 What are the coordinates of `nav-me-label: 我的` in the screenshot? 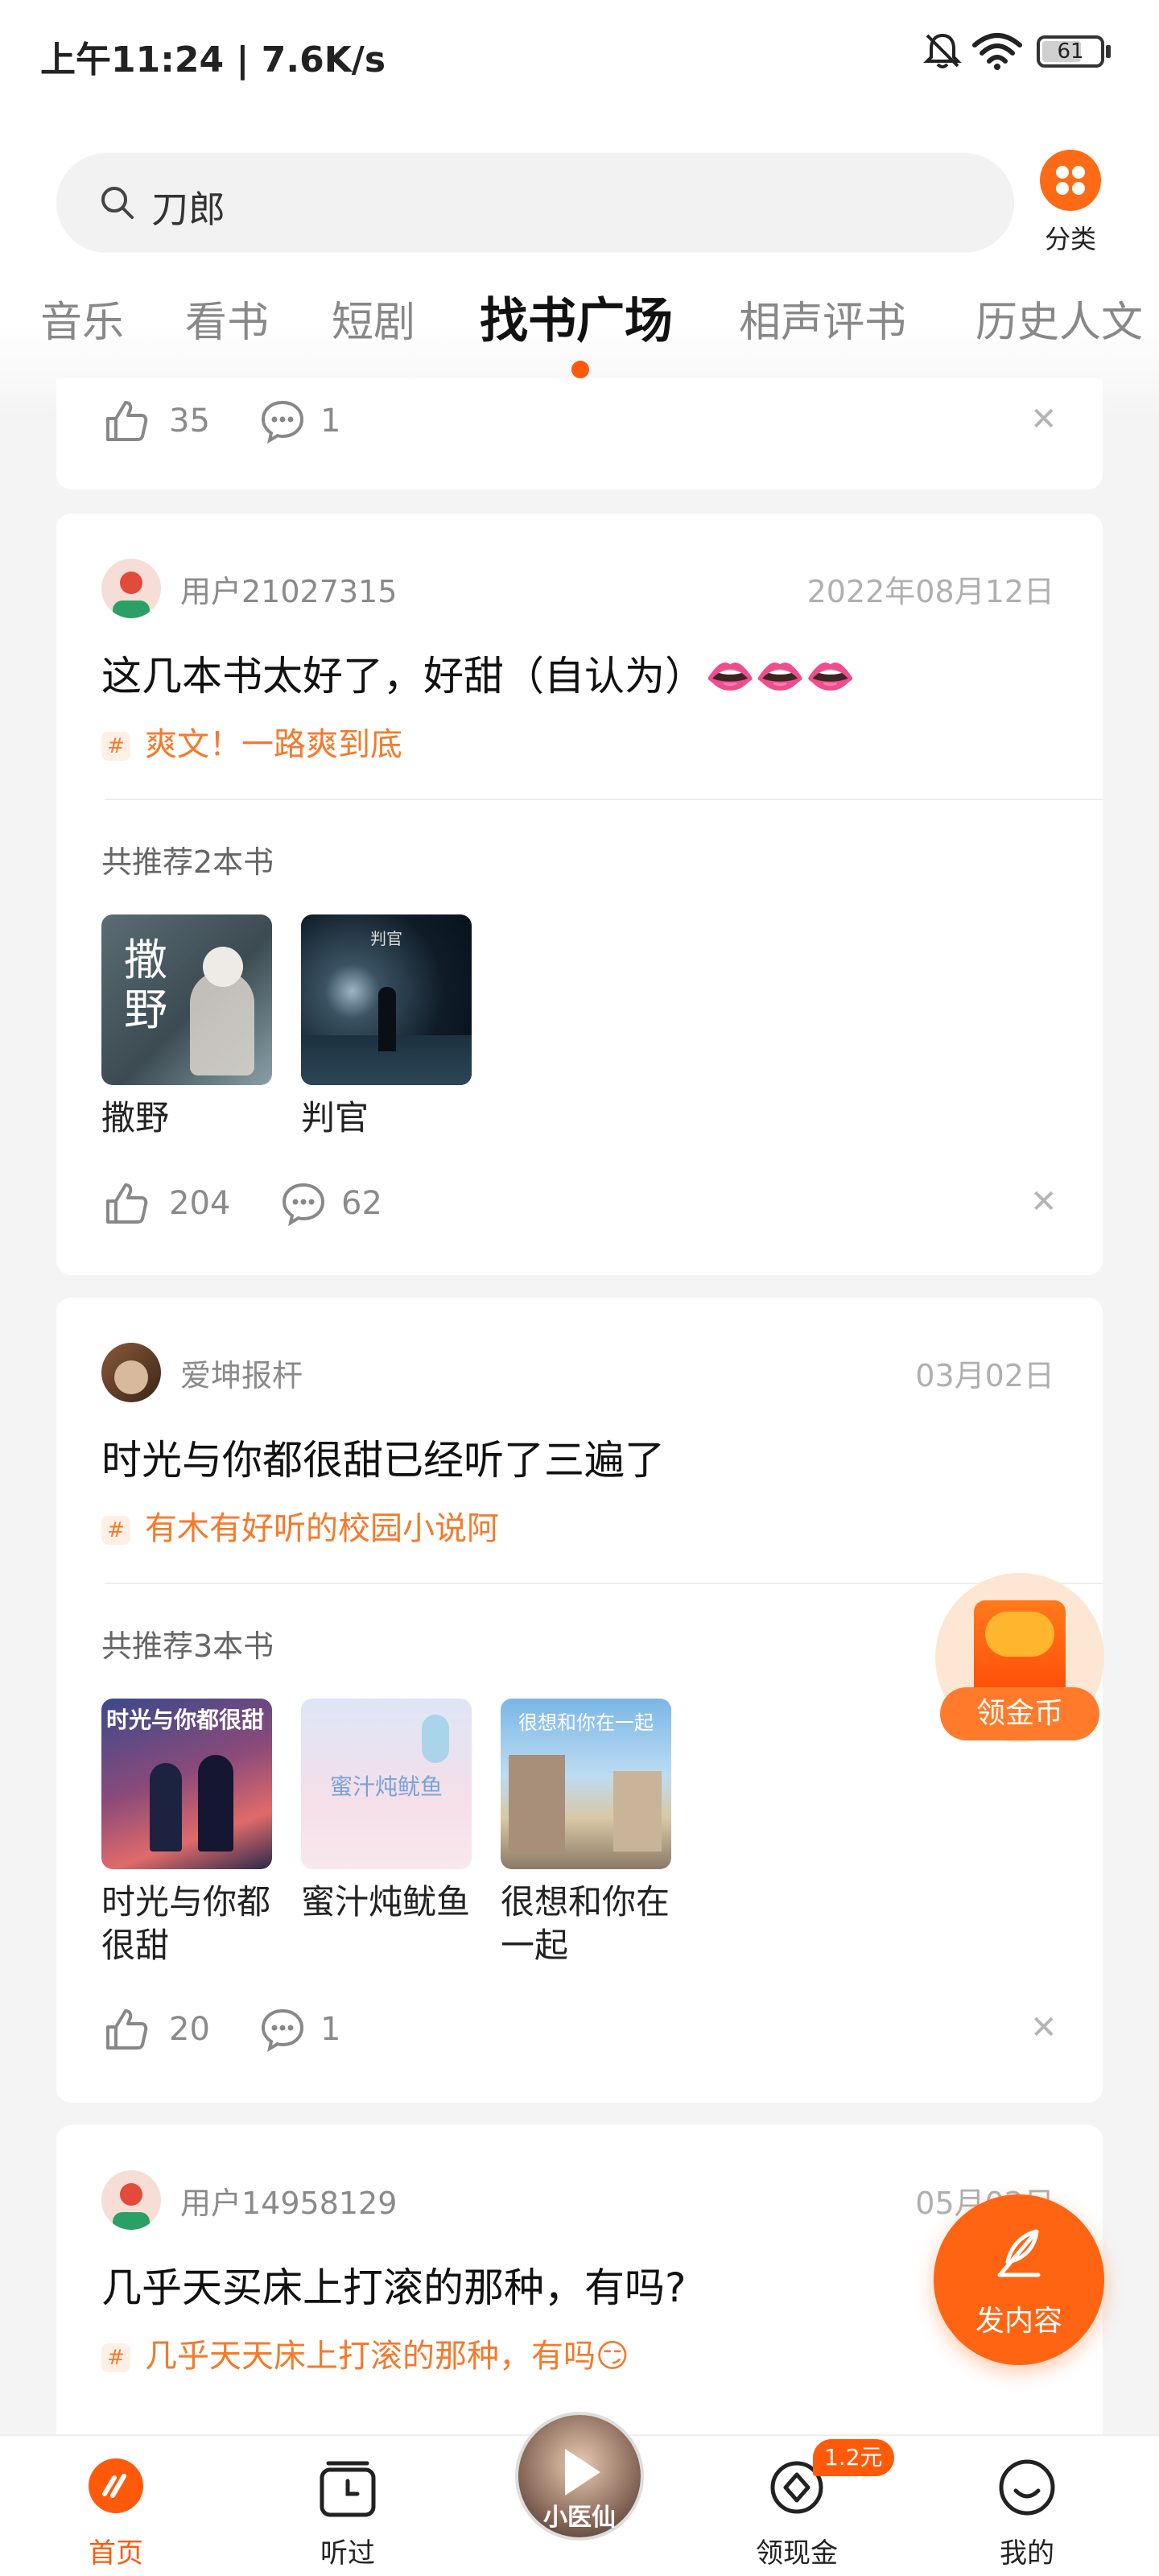 It's located at (1027, 2553).